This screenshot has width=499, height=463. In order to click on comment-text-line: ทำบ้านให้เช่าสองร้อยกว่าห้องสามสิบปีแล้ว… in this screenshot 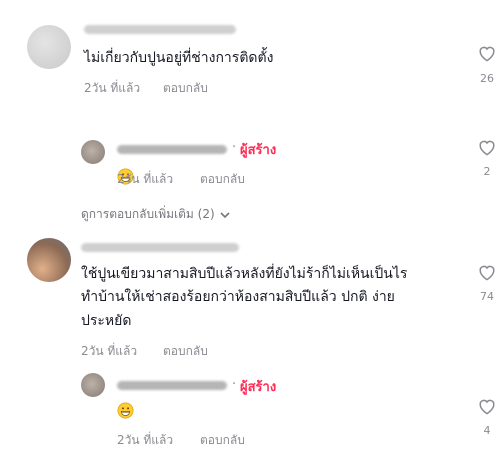, I will do `click(238, 297)`.